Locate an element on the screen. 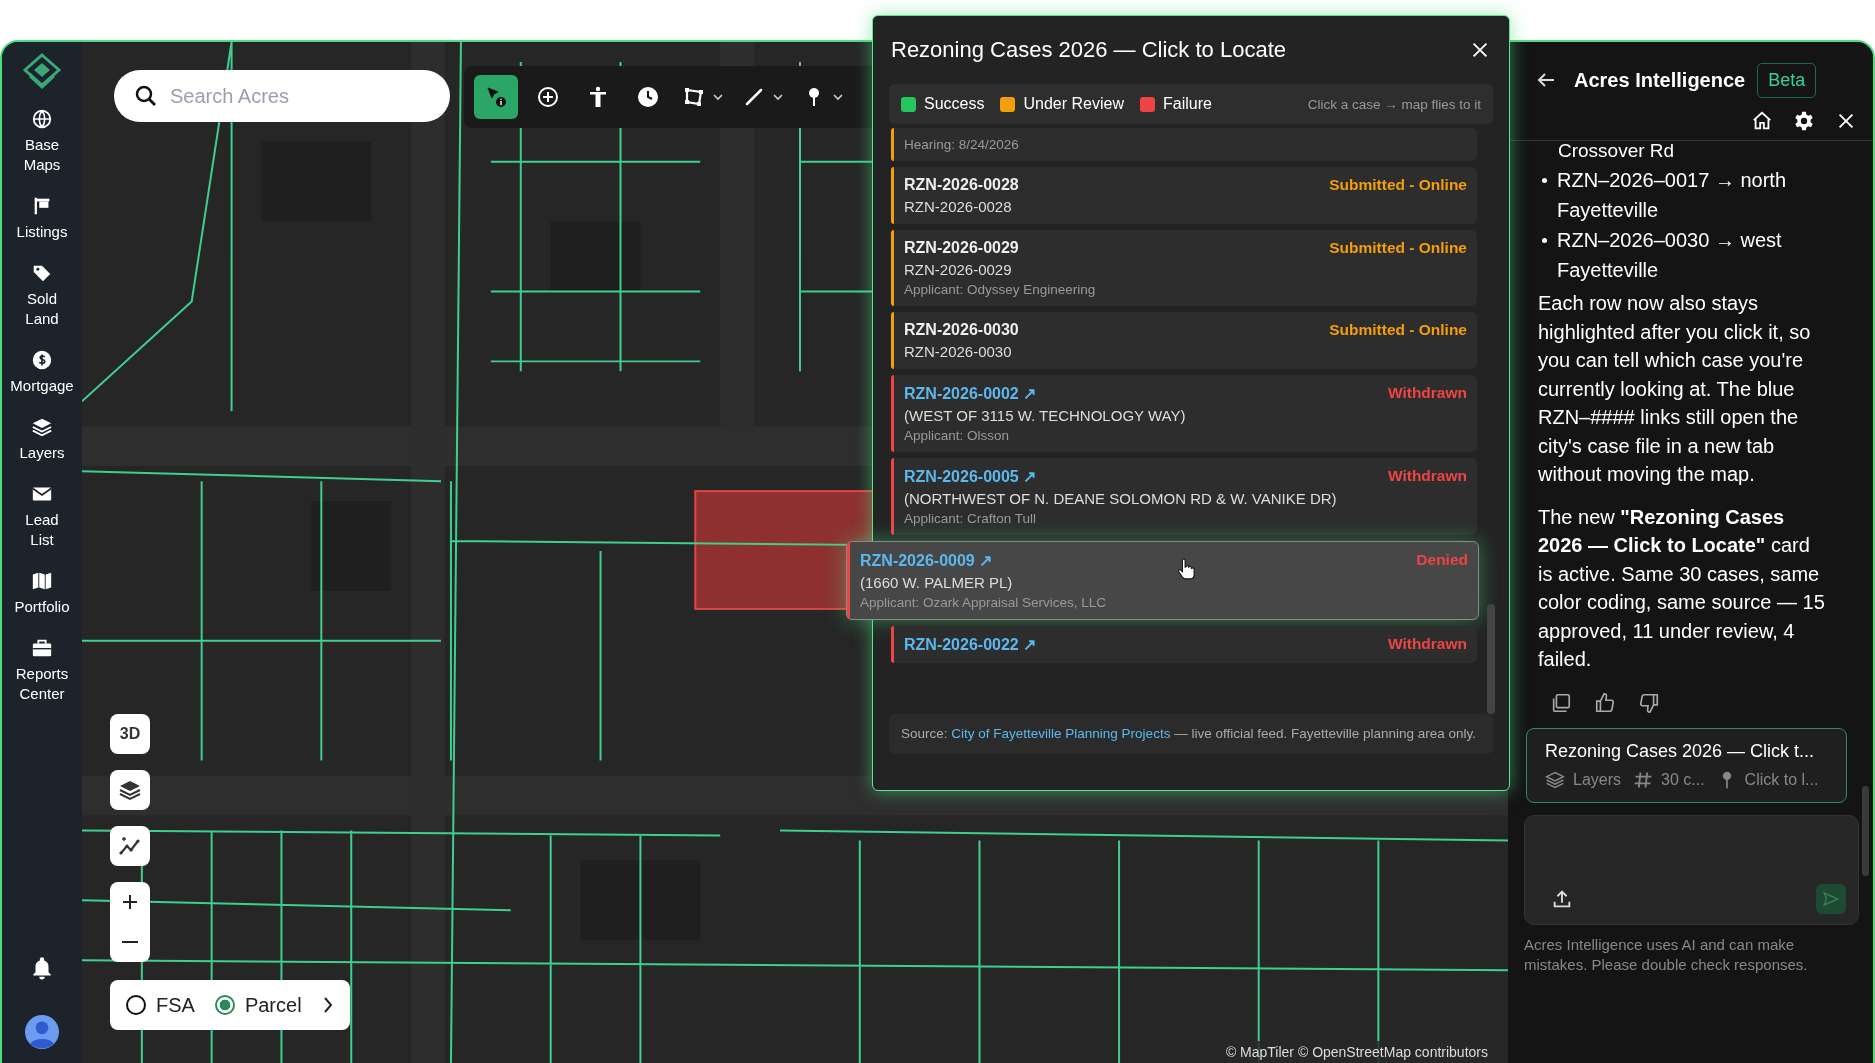  3d-view-button: 3D is located at coordinates (130, 734).